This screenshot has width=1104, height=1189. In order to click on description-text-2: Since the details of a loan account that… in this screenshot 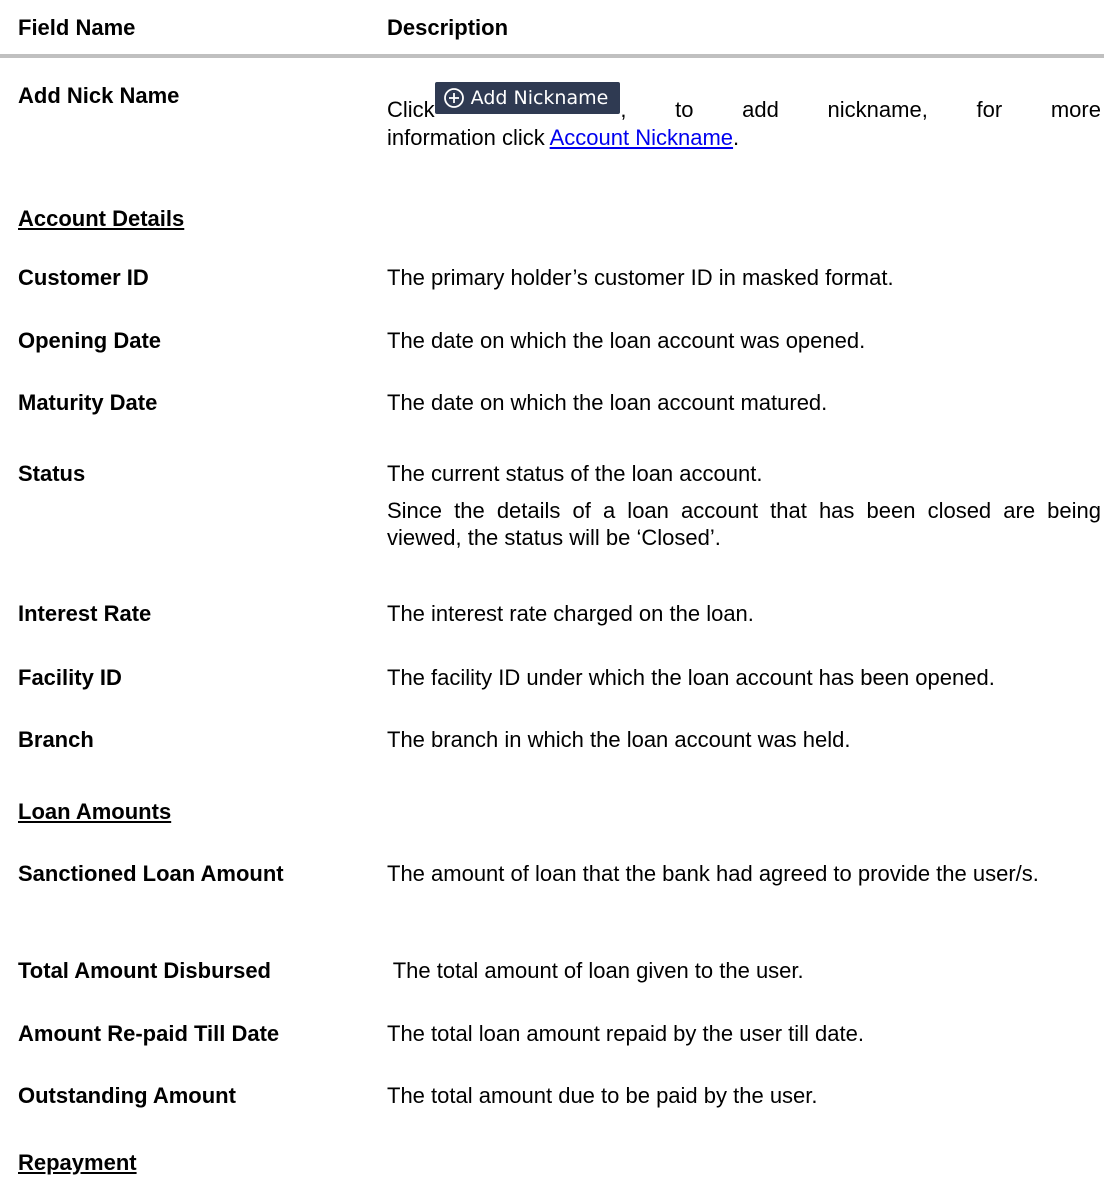, I will do `click(744, 524)`.